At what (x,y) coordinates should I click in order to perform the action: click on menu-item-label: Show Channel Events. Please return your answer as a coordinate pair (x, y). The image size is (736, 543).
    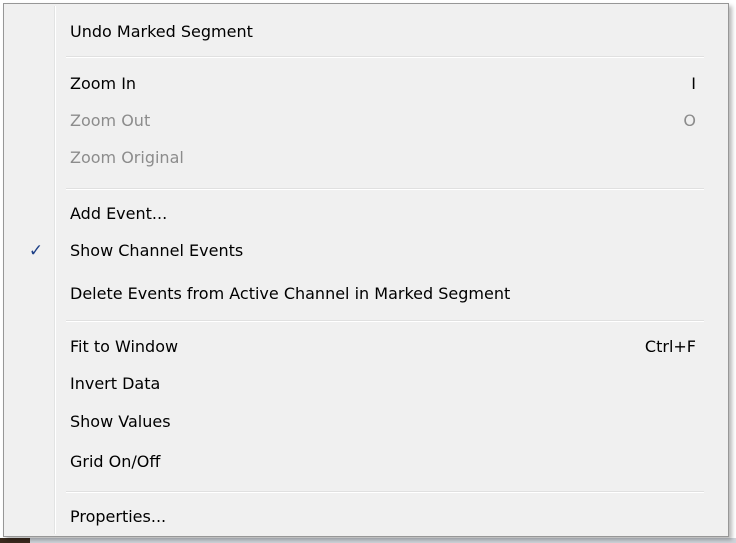
    Looking at the image, I should click on (157, 250).